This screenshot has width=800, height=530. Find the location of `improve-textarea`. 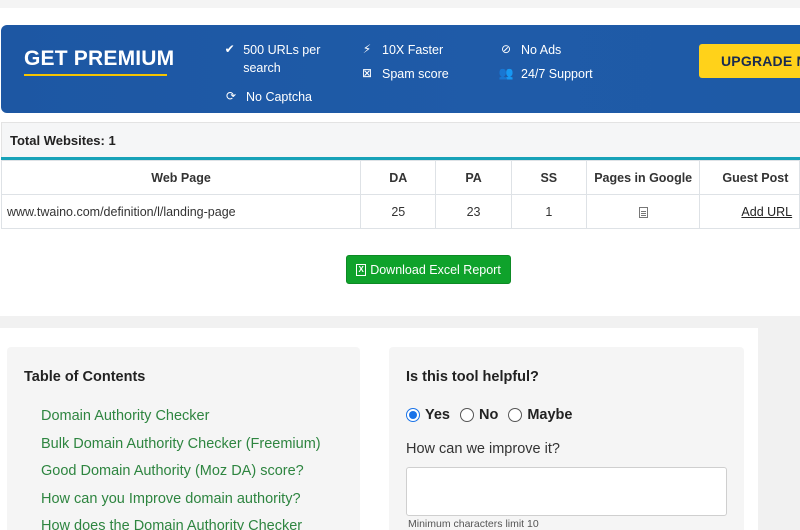

improve-textarea is located at coordinates (566, 491).